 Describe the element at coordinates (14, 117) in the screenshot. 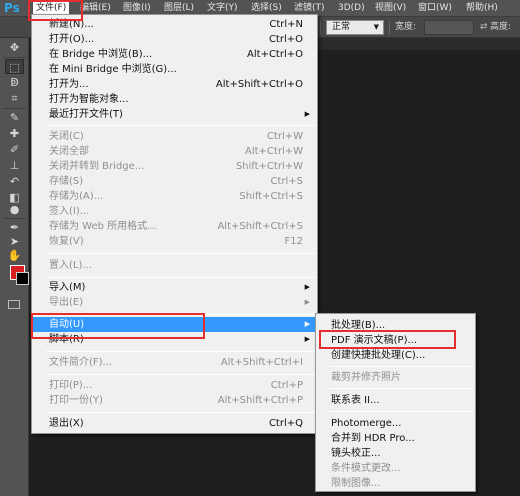

I see `eyedropper-icon: ✎` at that location.